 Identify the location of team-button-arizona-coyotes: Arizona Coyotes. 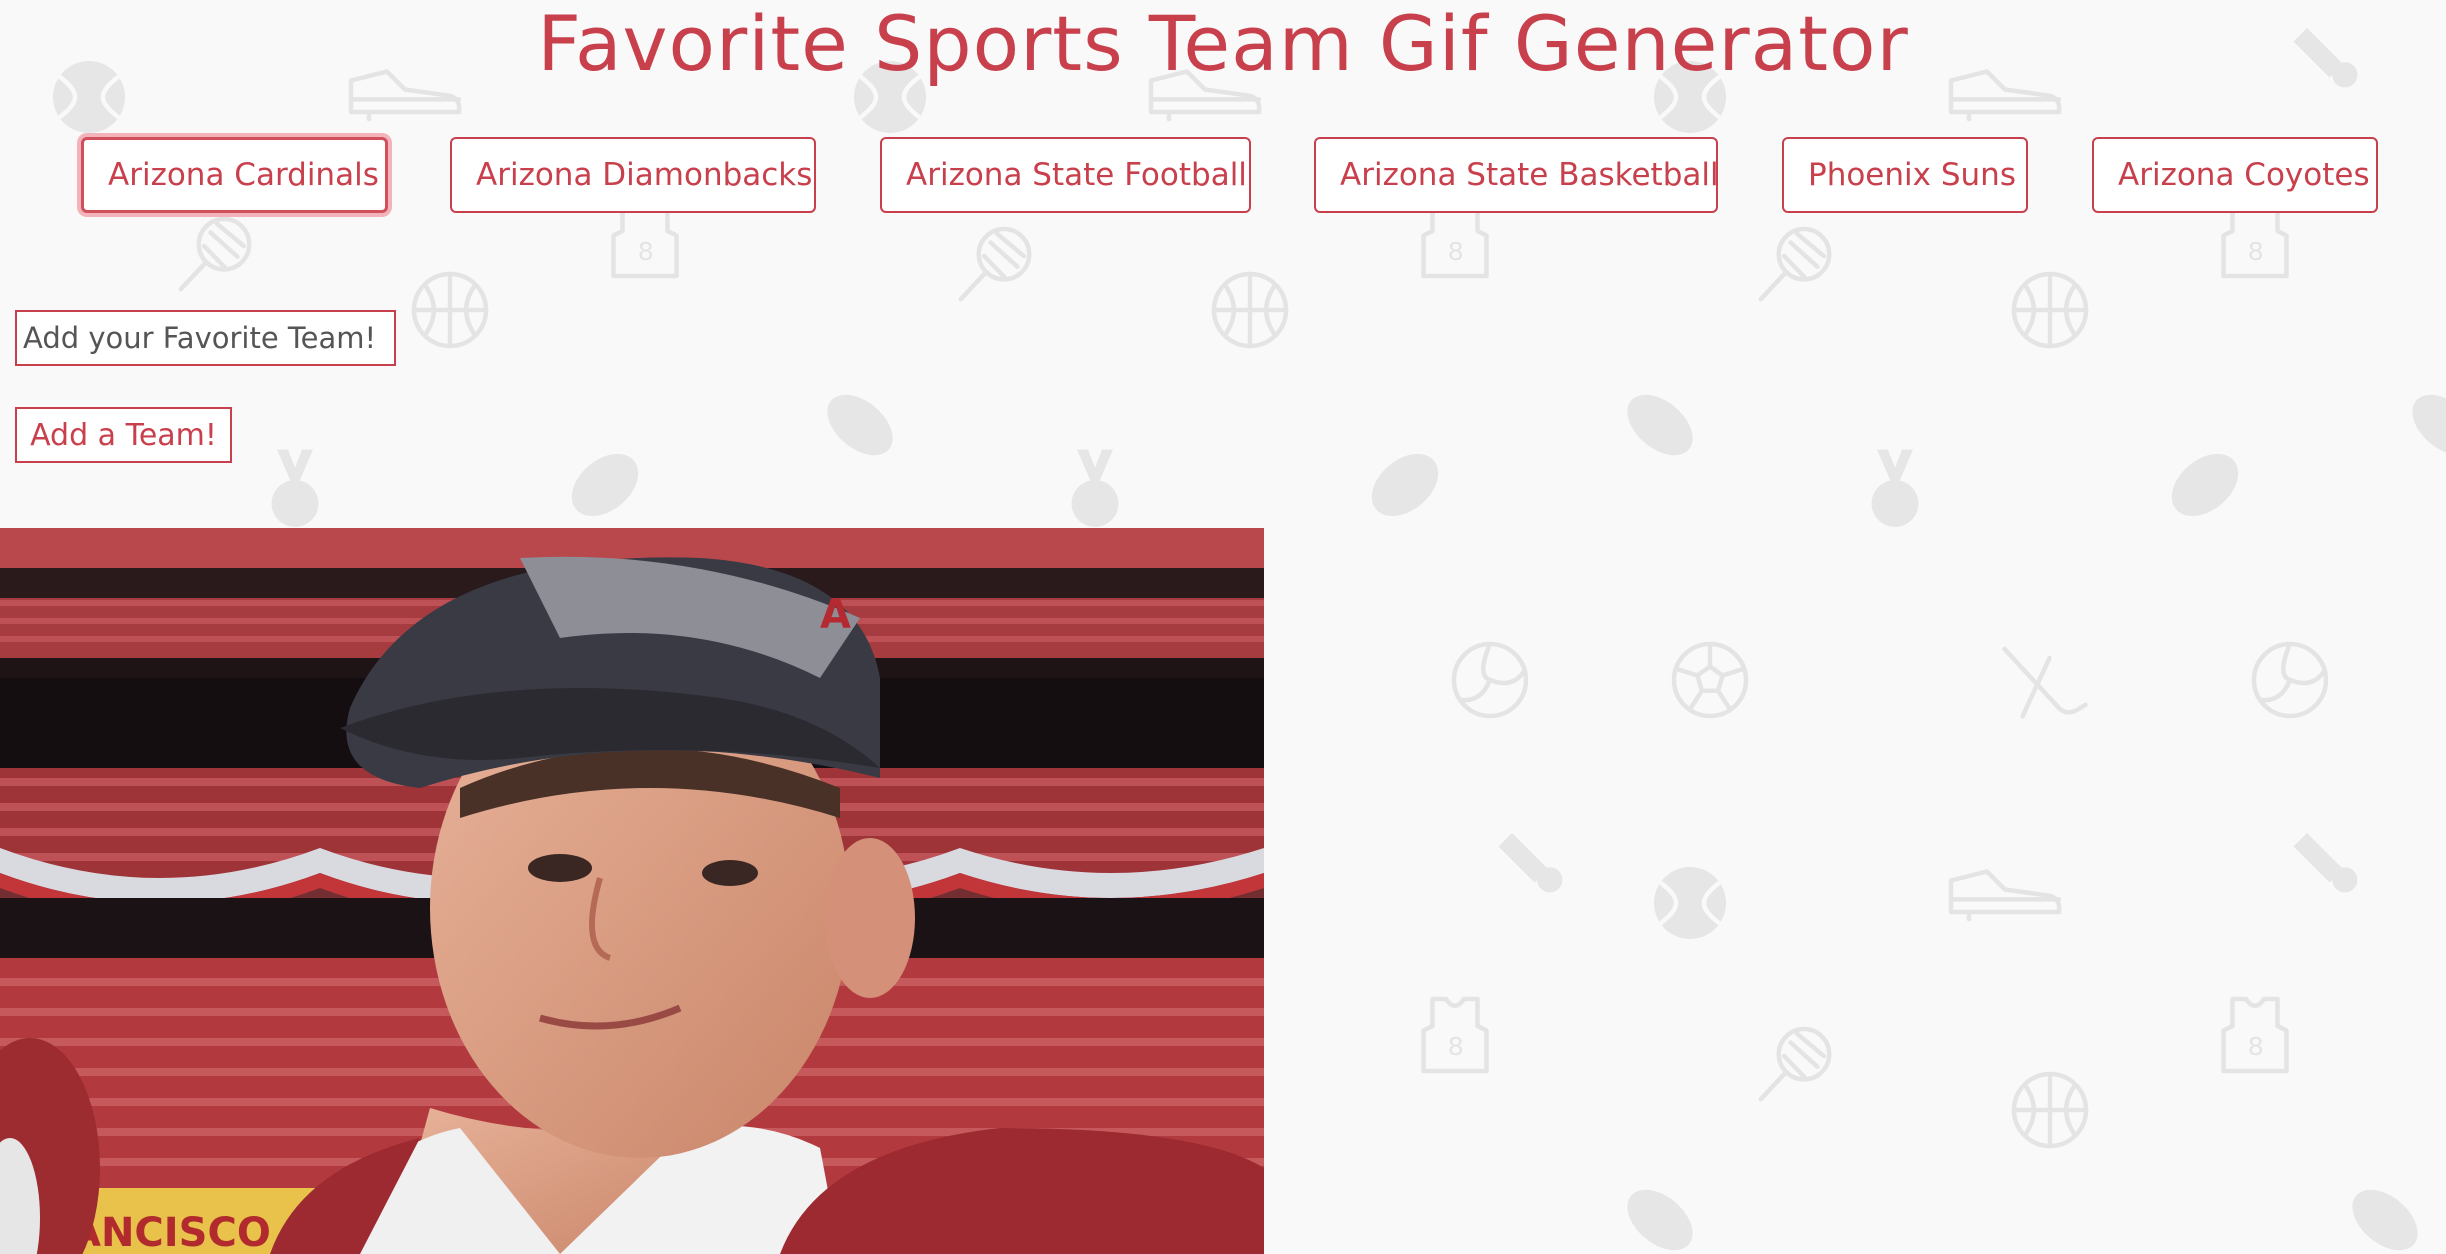
(2235, 175).